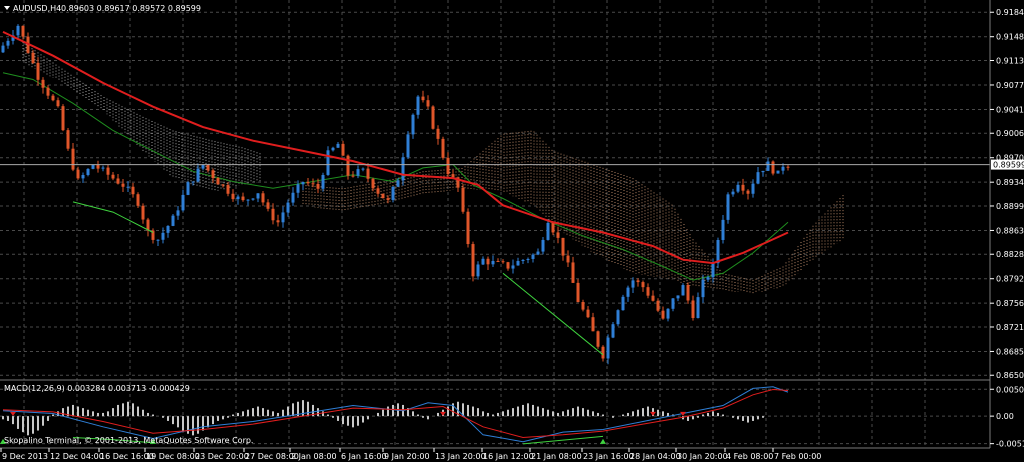  I want to click on price-tick-label: 0.90410, so click(1010, 109).